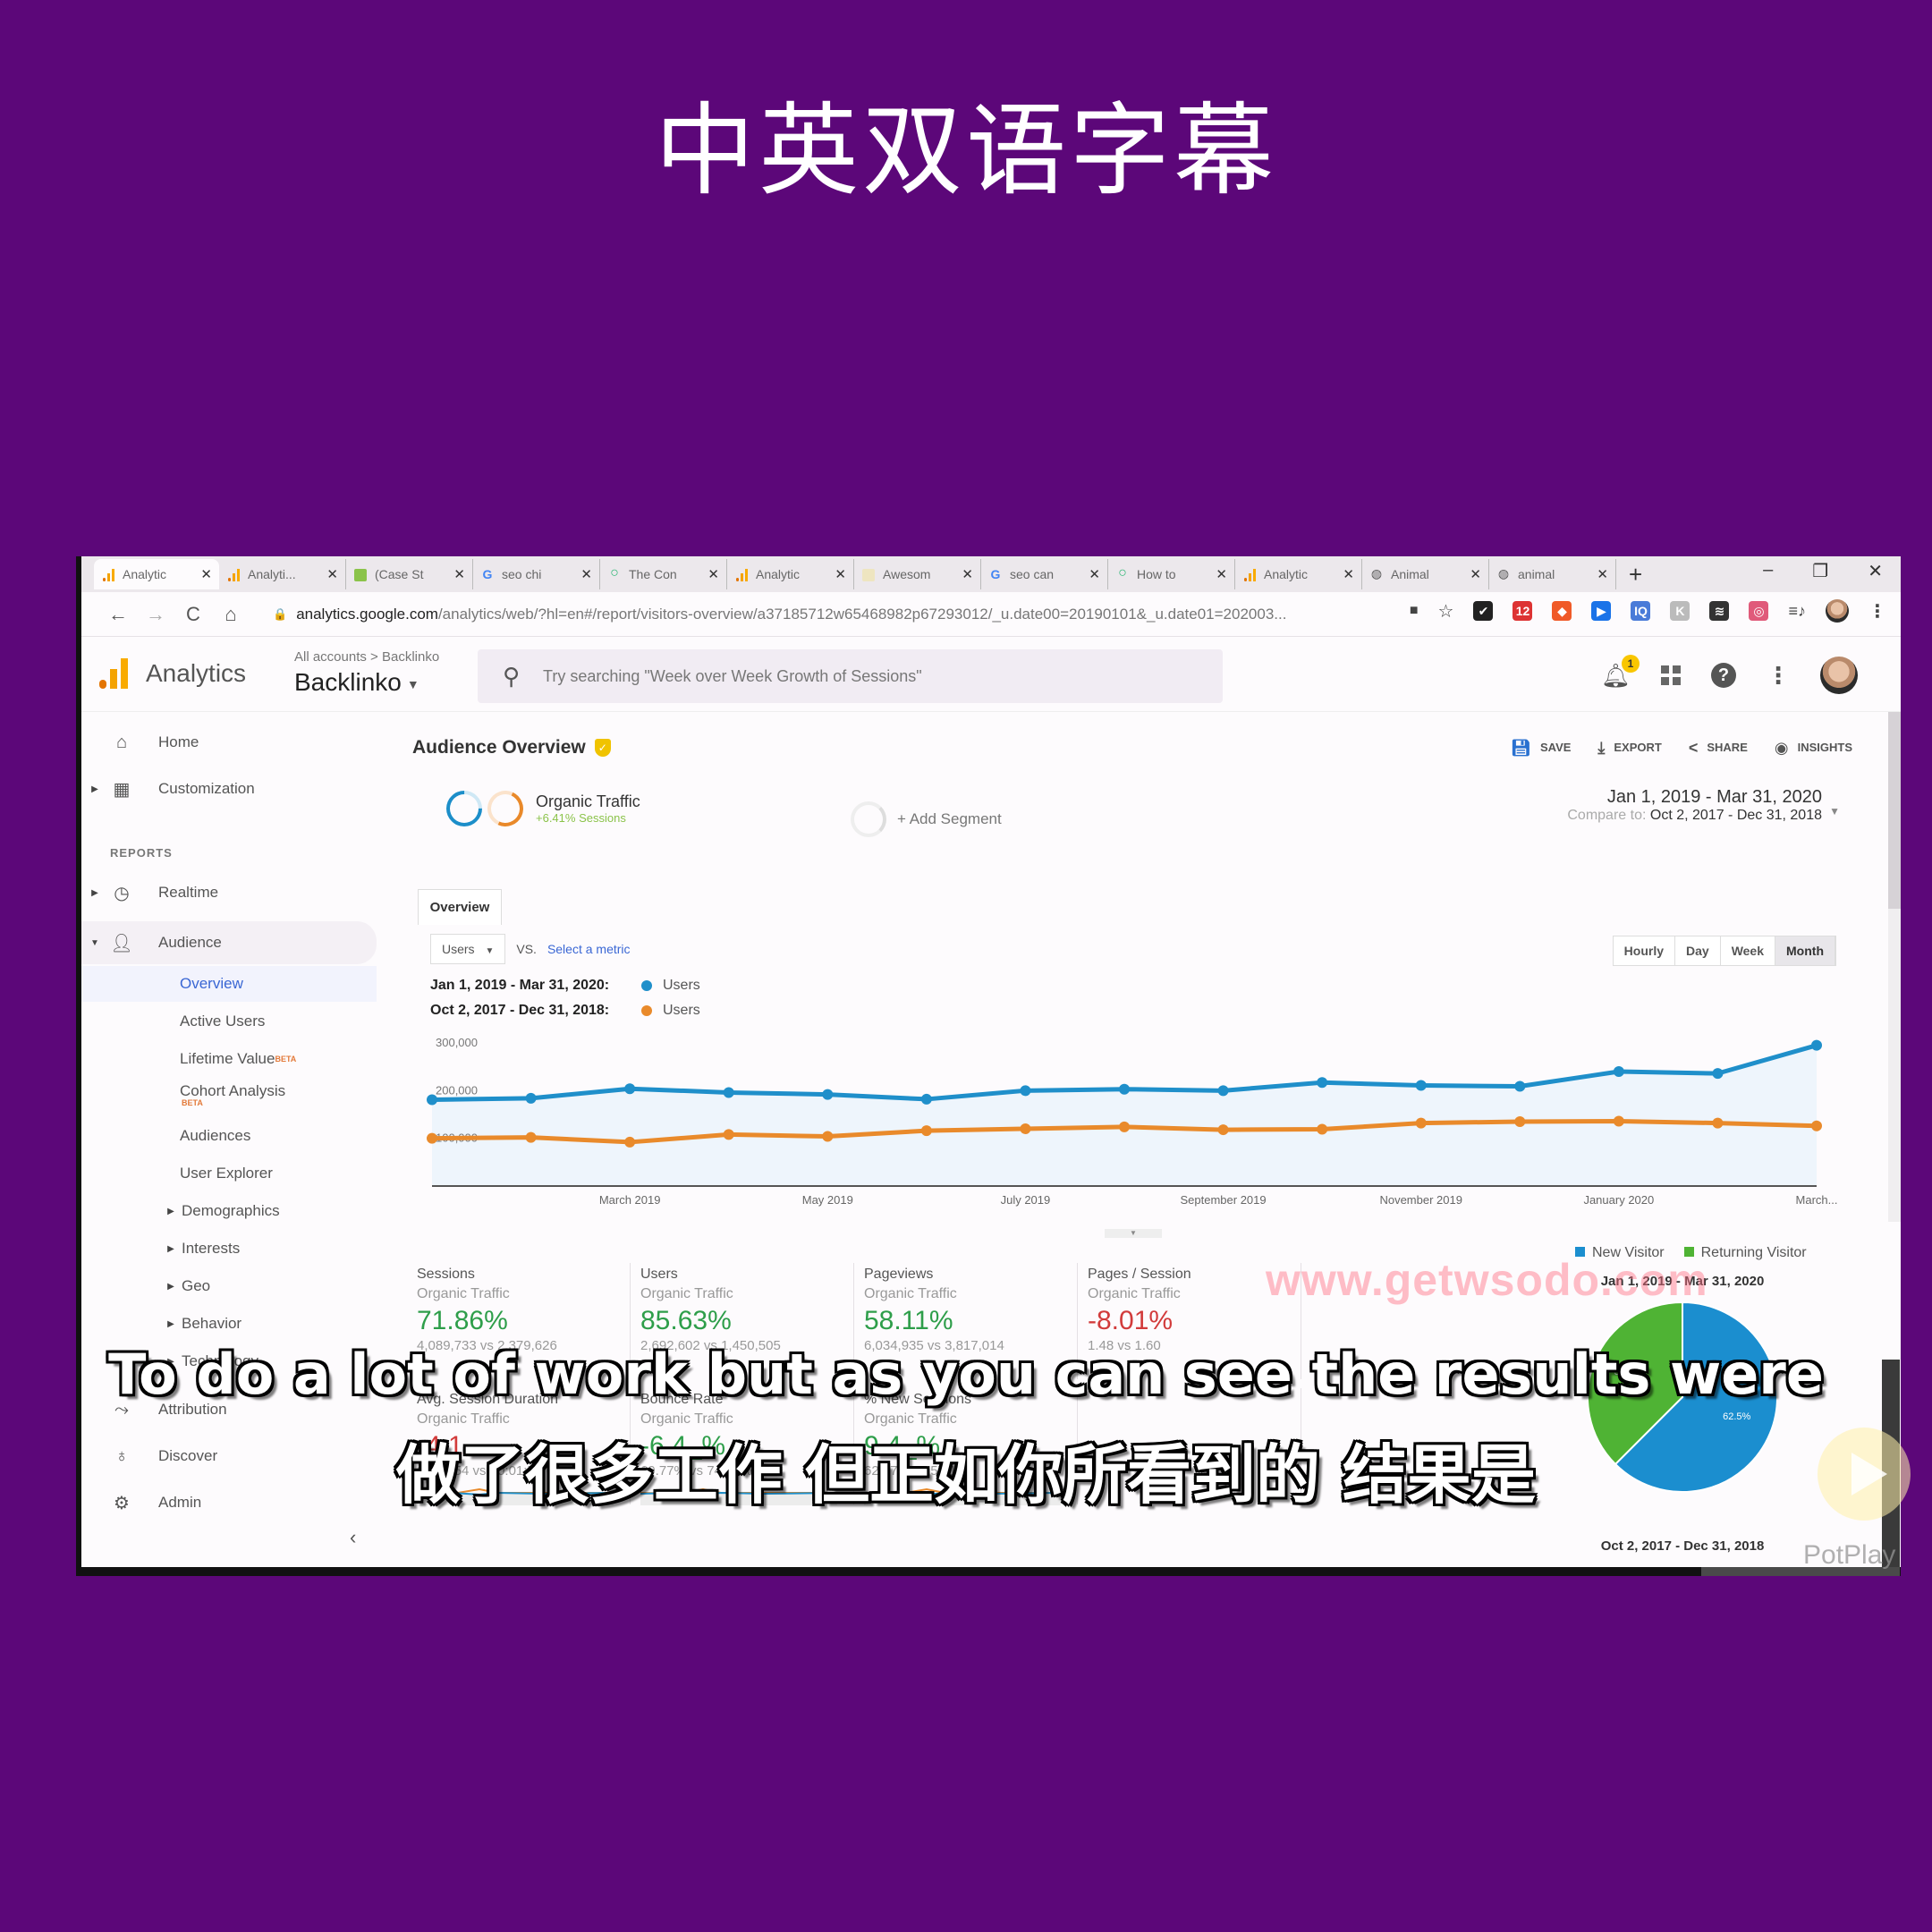 The height and width of the screenshot is (1932, 1932). I want to click on segment-ring-orange-icon, so click(505, 808).